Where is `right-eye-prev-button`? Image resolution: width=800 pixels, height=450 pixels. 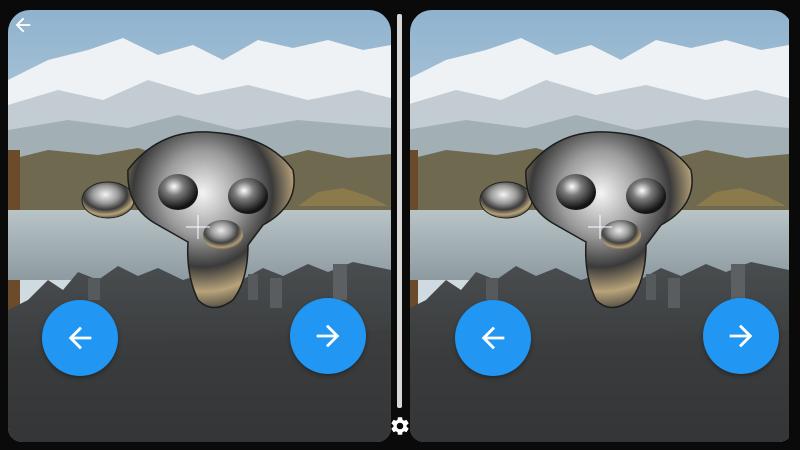 right-eye-prev-button is located at coordinates (493, 338).